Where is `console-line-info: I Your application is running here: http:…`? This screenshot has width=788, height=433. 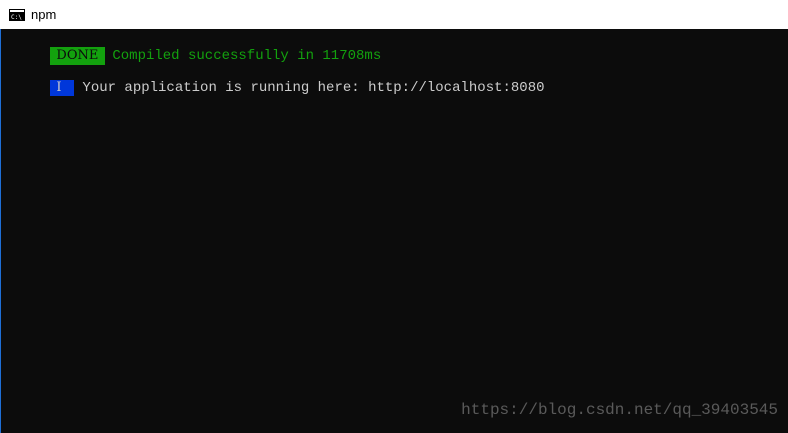
console-line-info: I Your application is running here: http:… is located at coordinates (272, 78).